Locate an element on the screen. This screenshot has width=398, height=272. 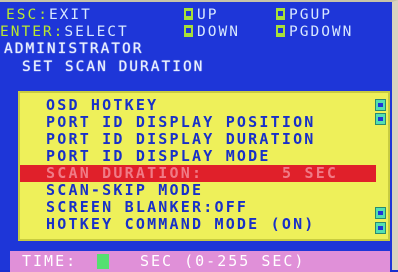
menu-item-osd-hotkey: OSD HOTKEY is located at coordinates (190, 105).